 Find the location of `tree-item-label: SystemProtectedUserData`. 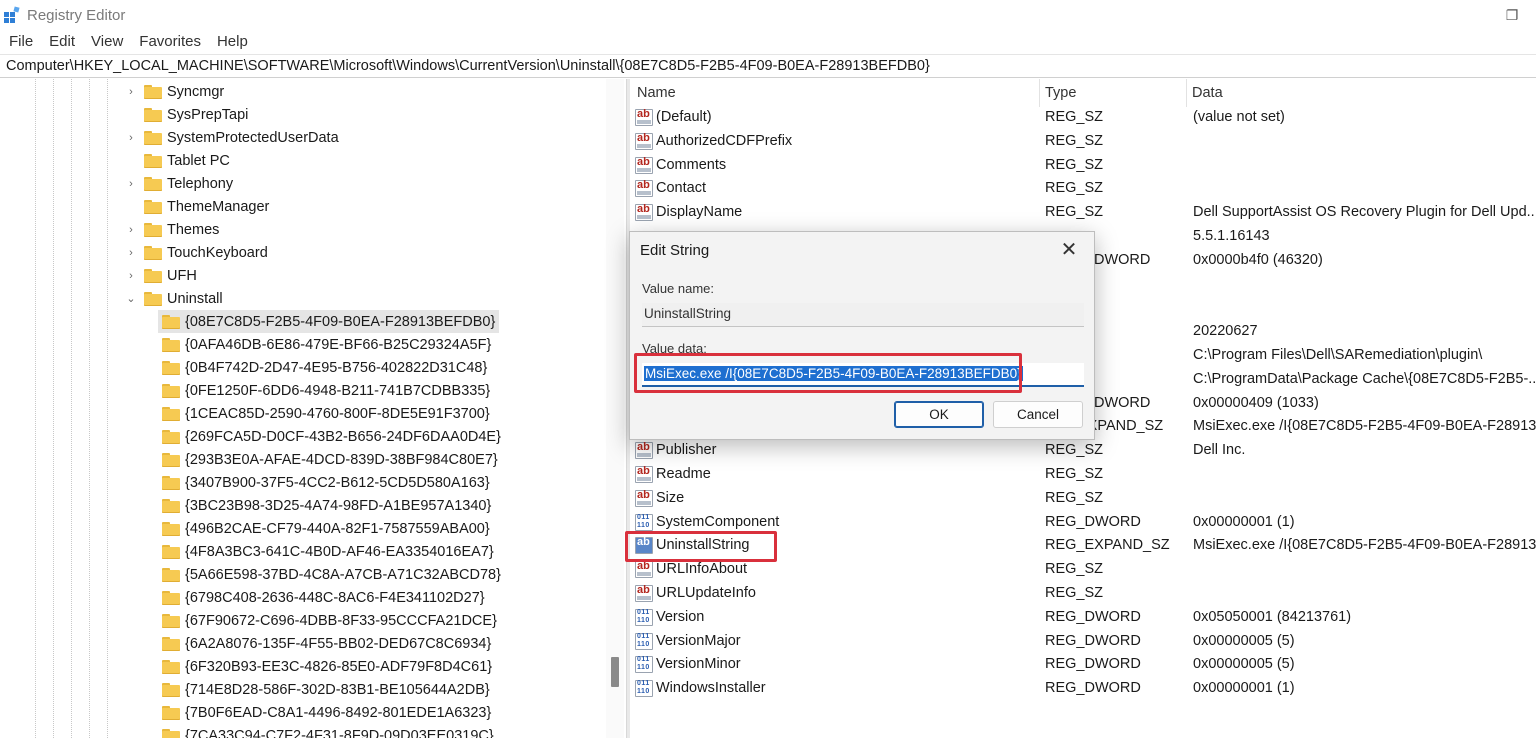

tree-item-label: SystemProtectedUserData is located at coordinates (253, 137).